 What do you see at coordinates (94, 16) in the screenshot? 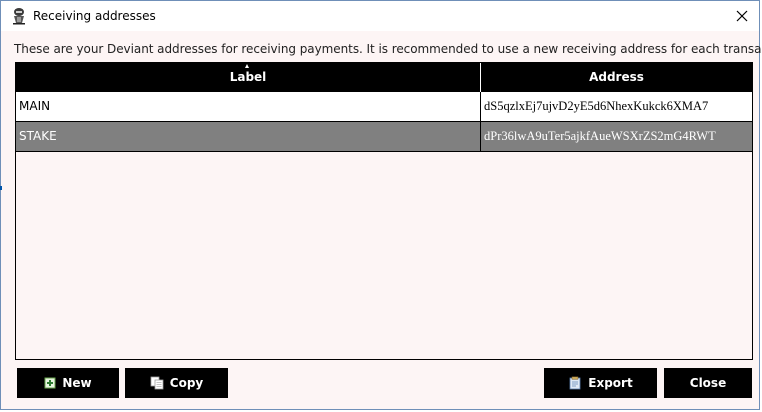
I see `window-title: Receiving addresses` at bounding box center [94, 16].